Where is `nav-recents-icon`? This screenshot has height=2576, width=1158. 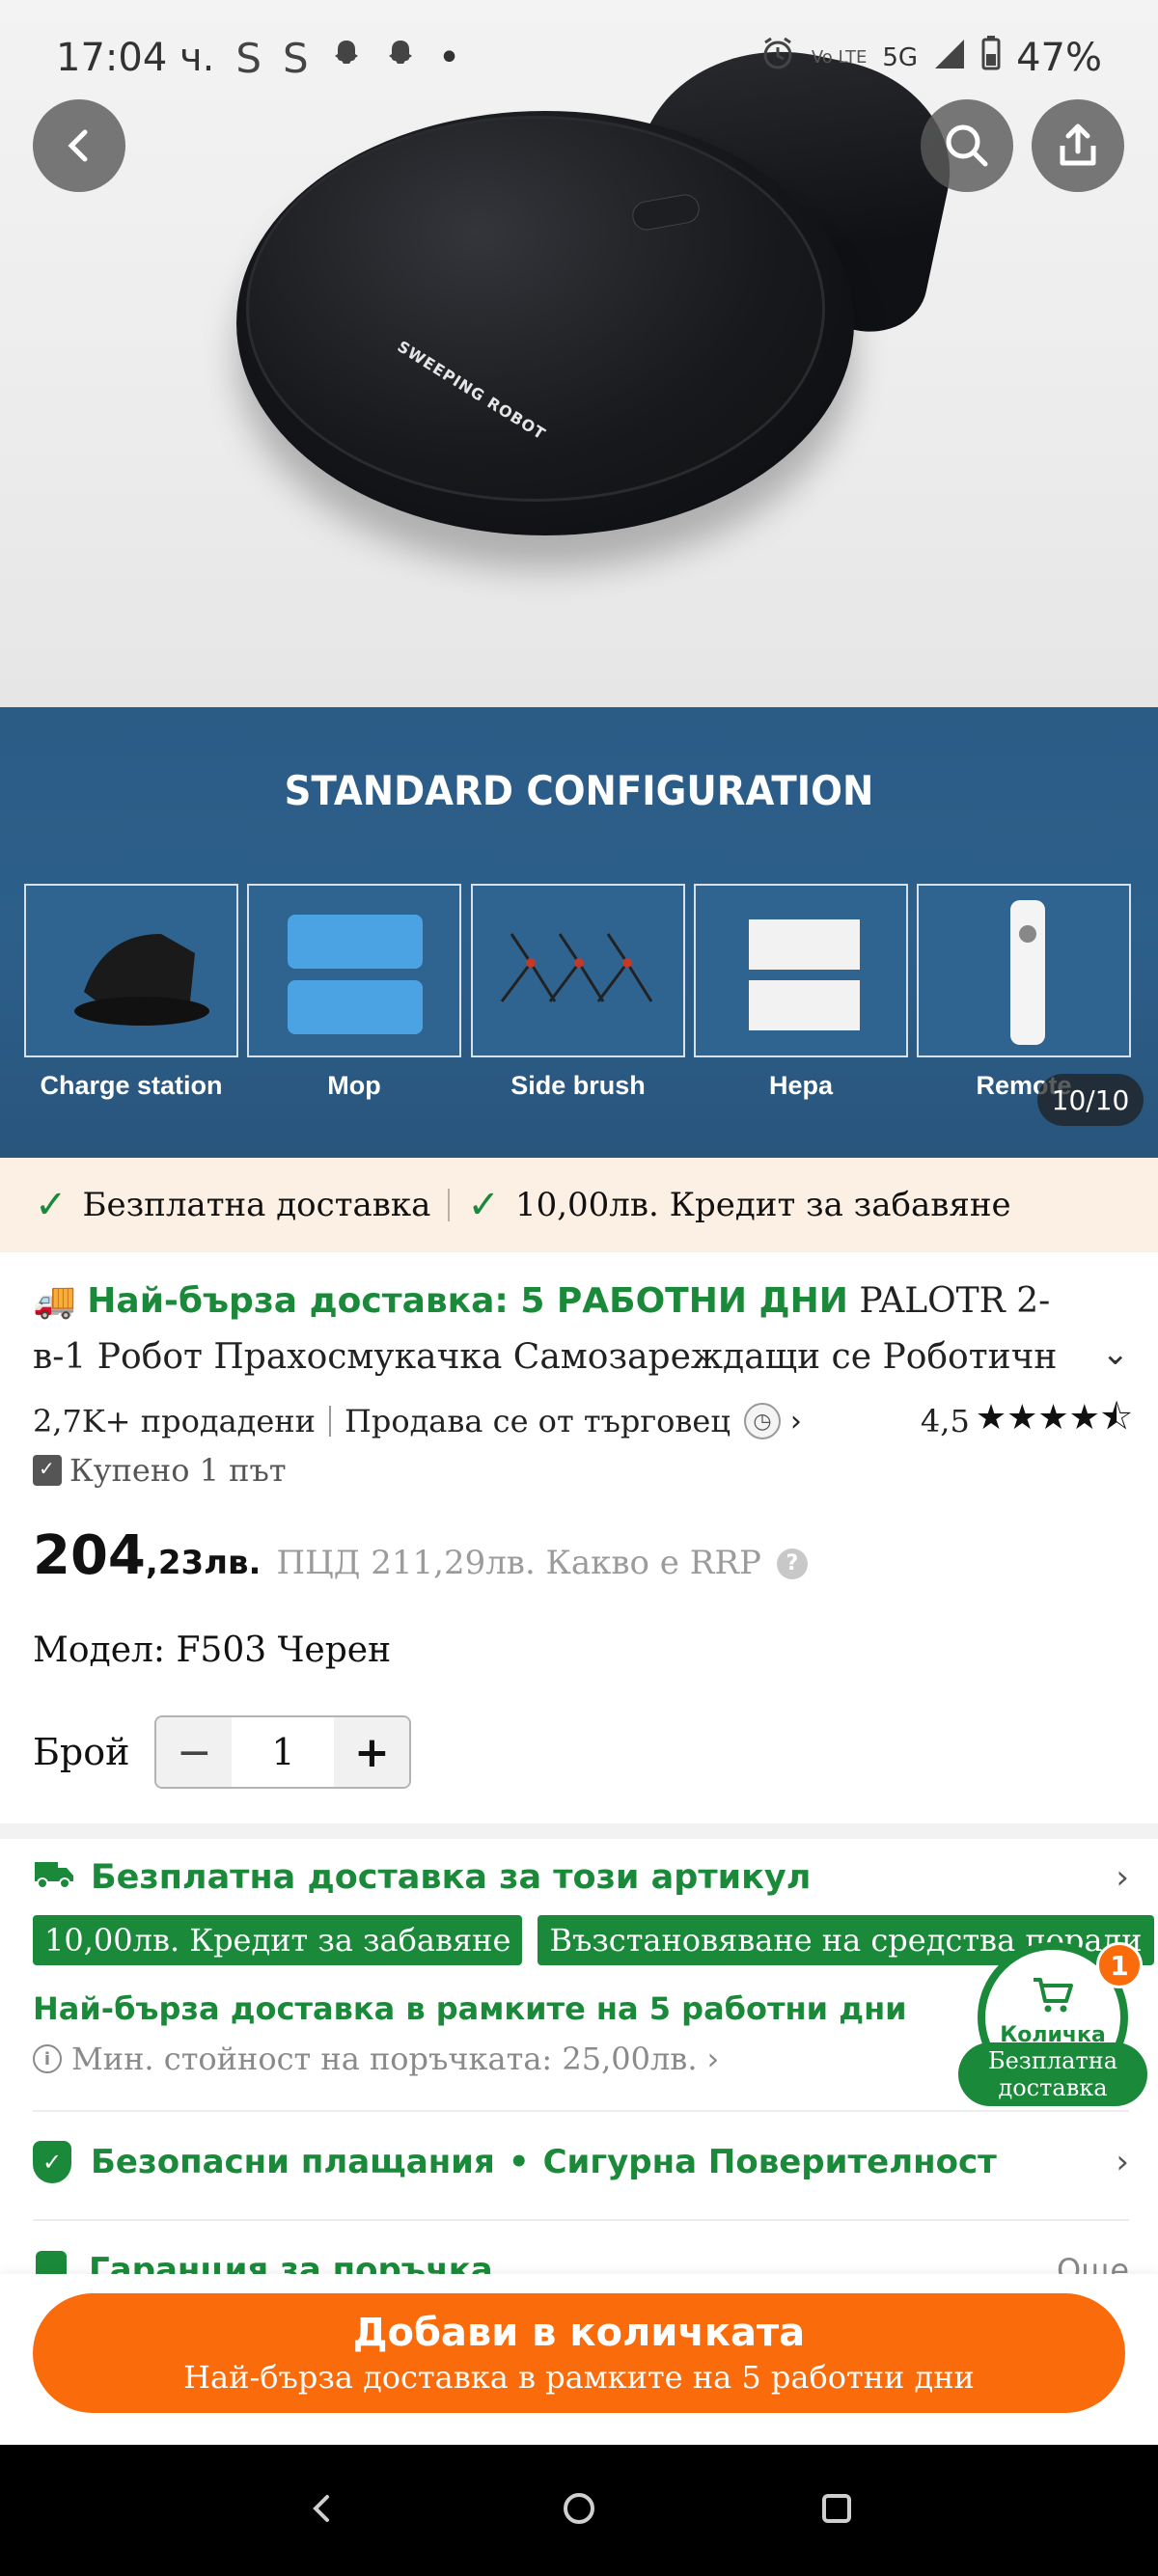 nav-recents-icon is located at coordinates (836, 2511).